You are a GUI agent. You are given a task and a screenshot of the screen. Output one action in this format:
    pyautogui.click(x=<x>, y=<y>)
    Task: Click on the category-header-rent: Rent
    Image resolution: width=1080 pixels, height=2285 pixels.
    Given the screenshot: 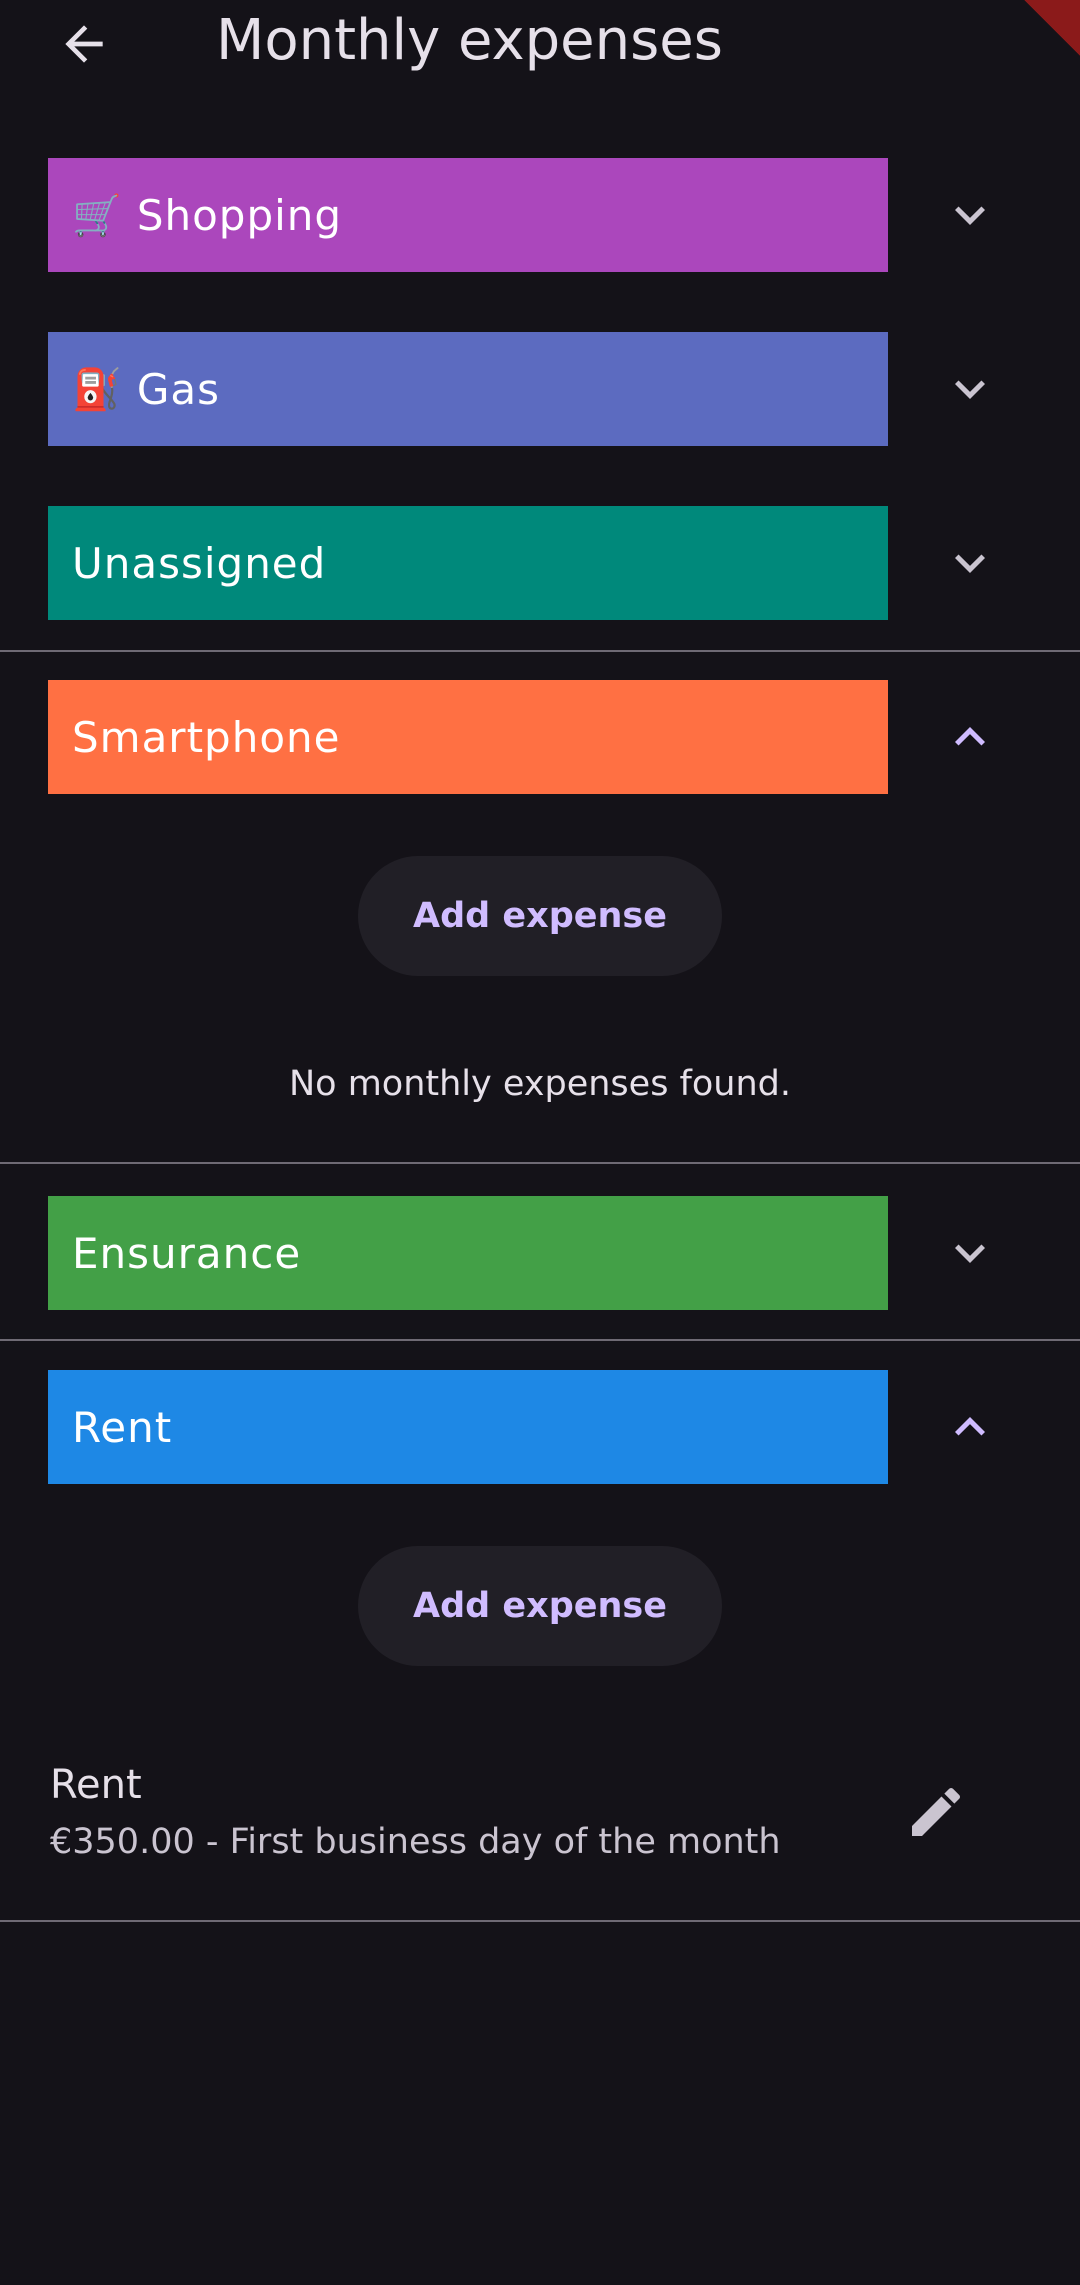 What is the action you would take?
    pyautogui.click(x=468, y=1427)
    